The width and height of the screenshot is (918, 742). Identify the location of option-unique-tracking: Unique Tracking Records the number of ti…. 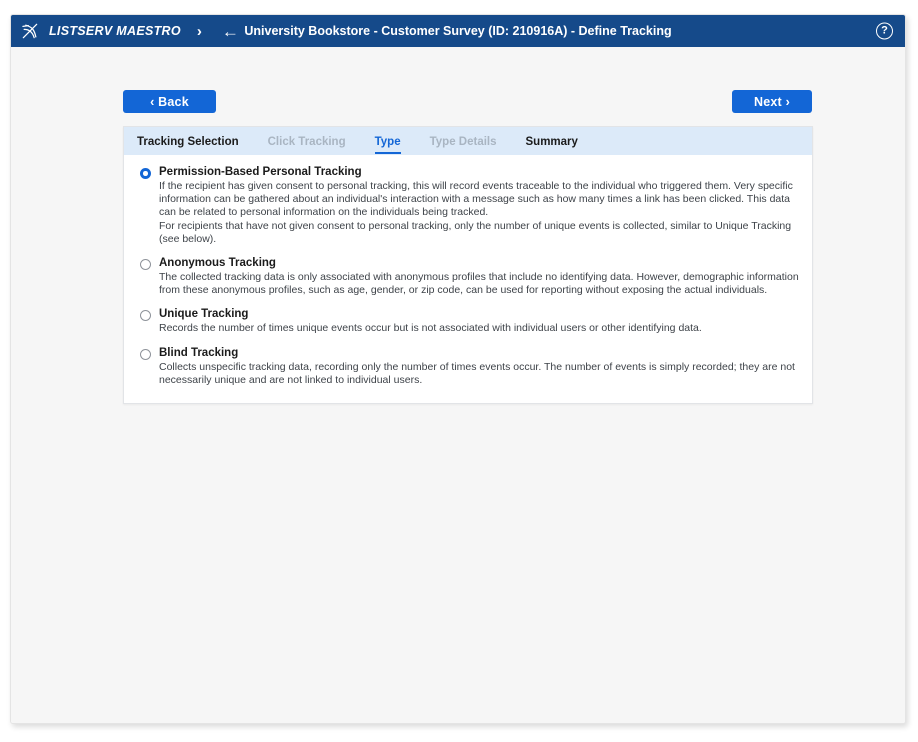
(468, 321).